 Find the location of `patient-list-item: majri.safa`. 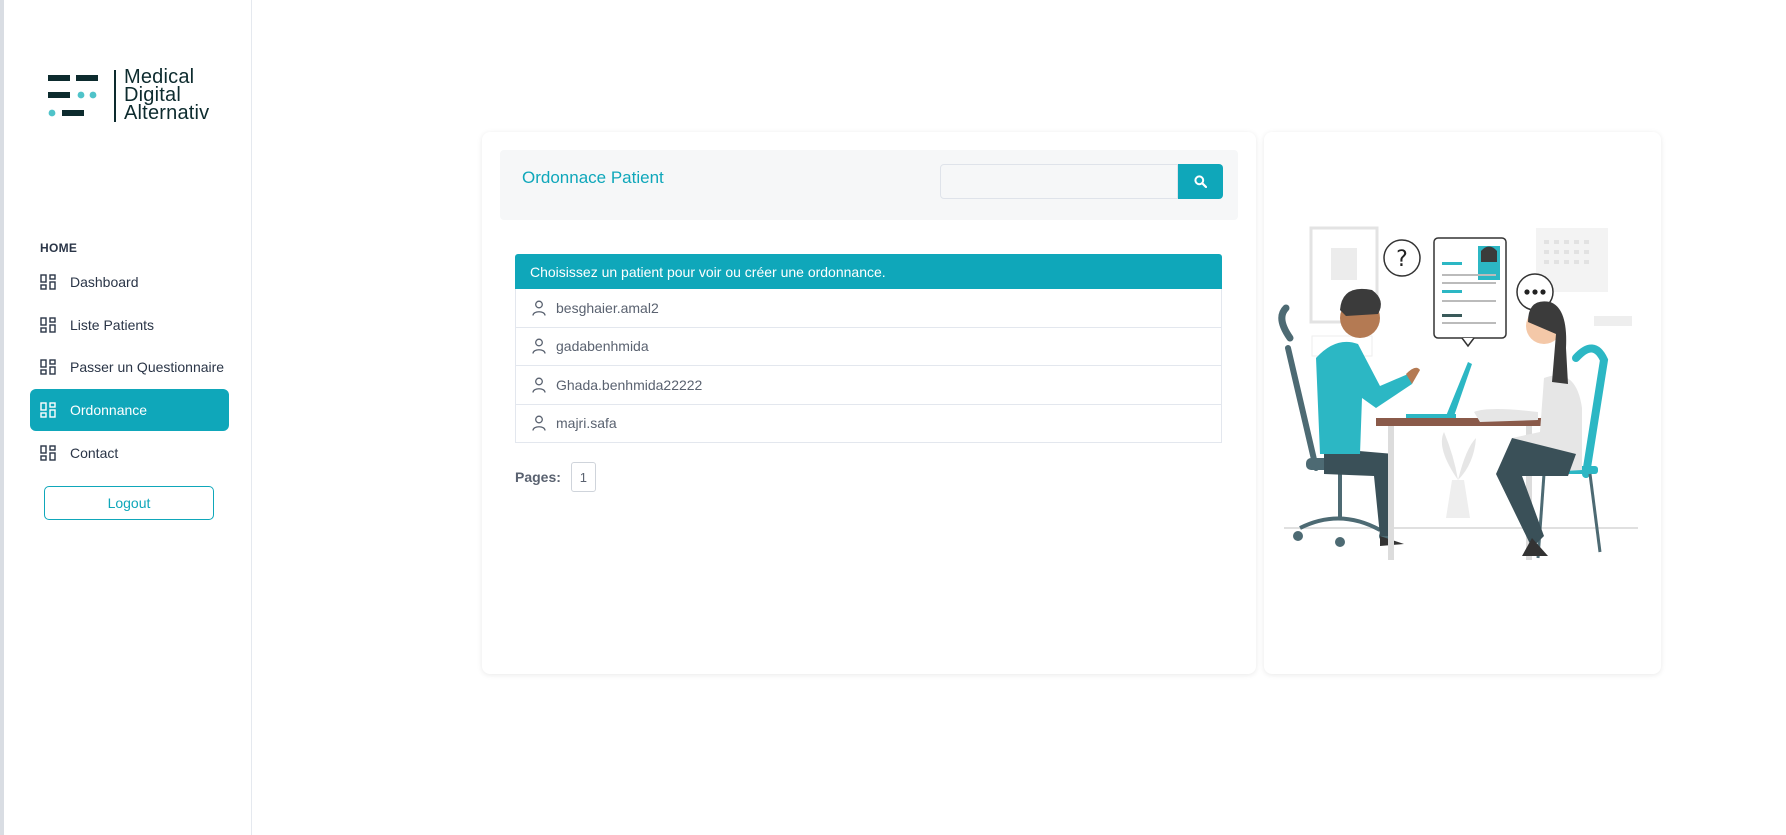

patient-list-item: majri.safa is located at coordinates (868, 423).